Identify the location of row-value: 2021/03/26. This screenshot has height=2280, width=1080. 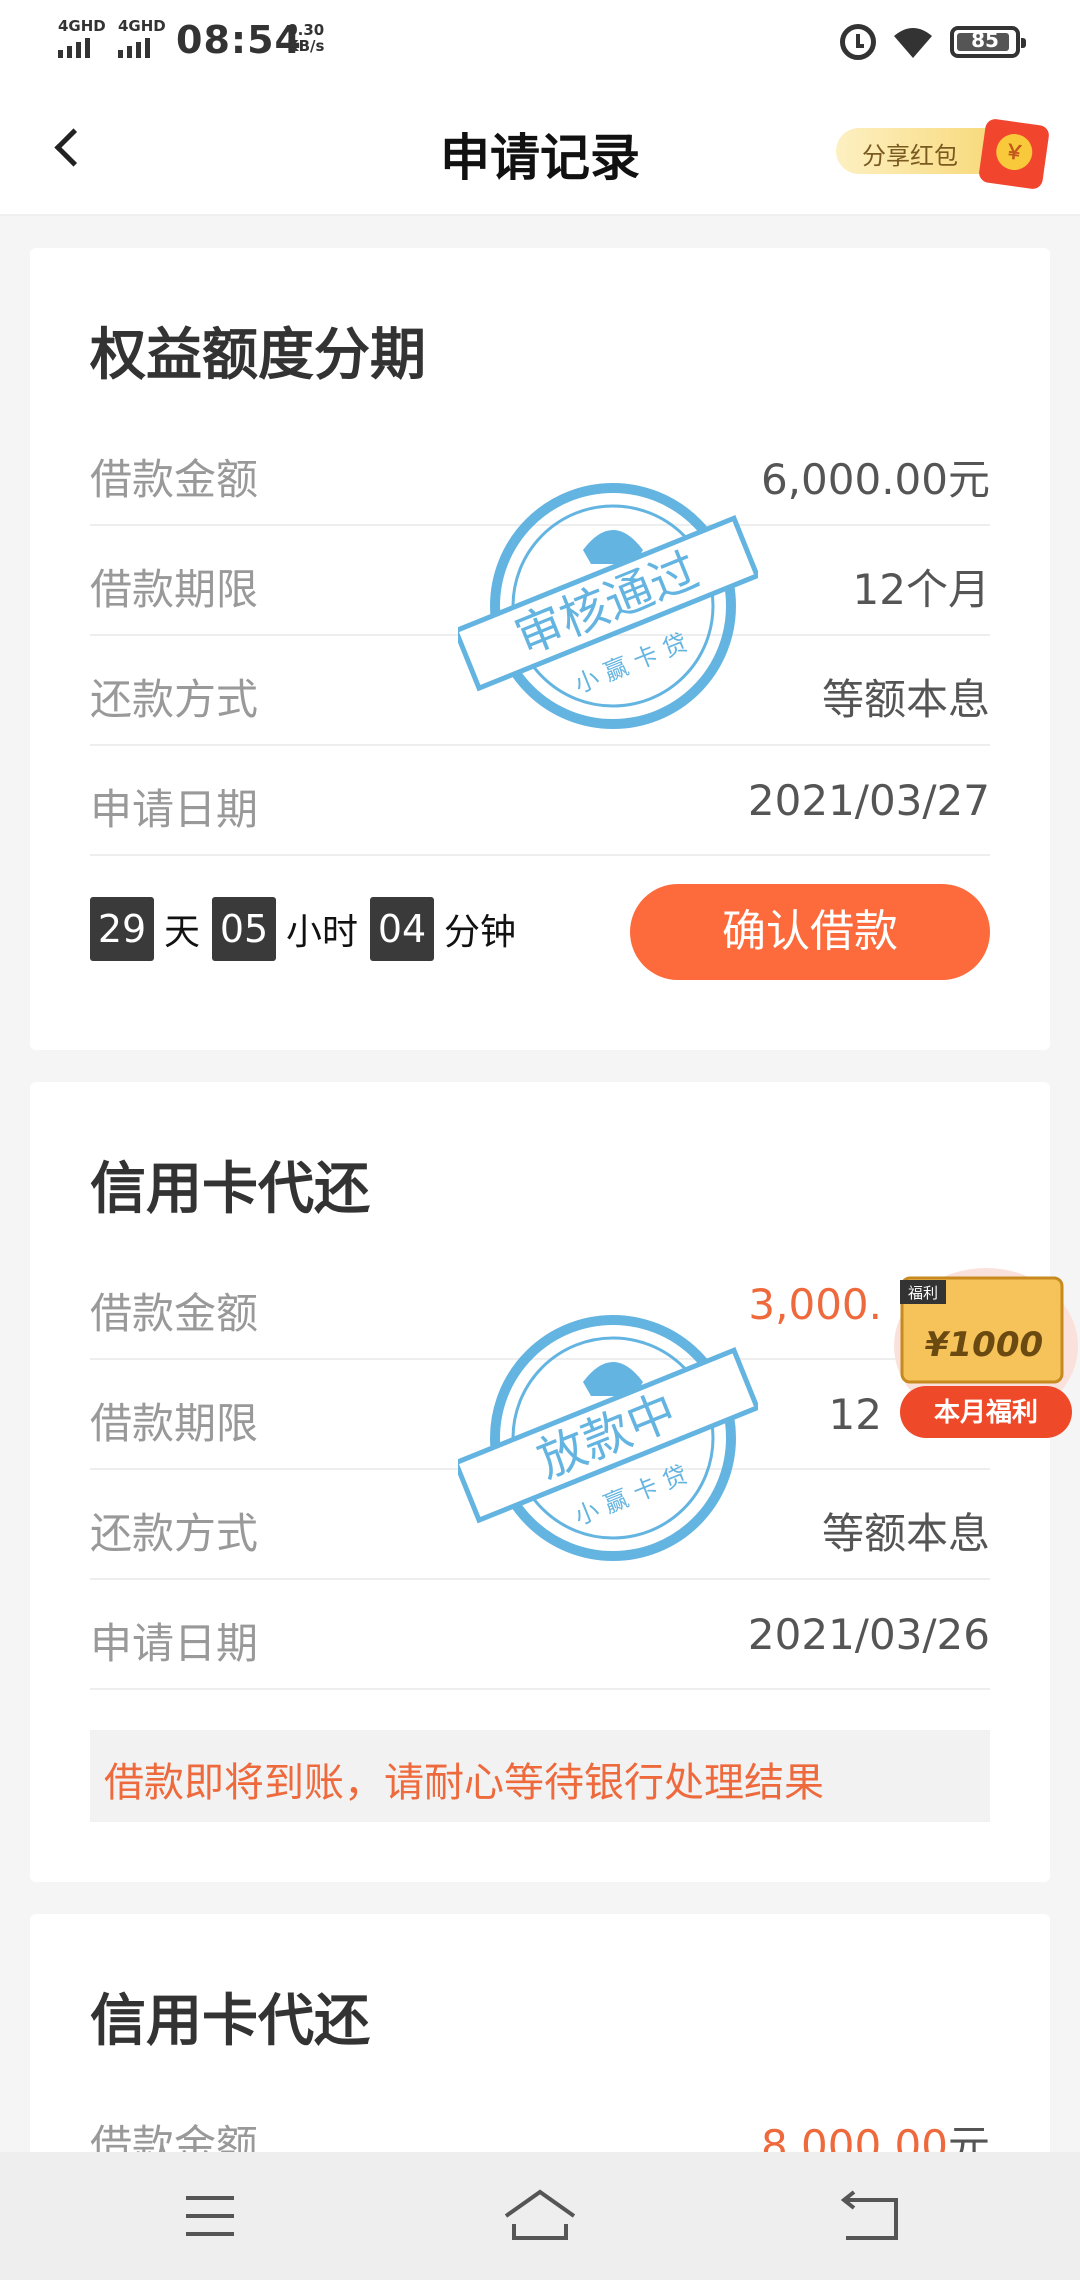
(868, 1634).